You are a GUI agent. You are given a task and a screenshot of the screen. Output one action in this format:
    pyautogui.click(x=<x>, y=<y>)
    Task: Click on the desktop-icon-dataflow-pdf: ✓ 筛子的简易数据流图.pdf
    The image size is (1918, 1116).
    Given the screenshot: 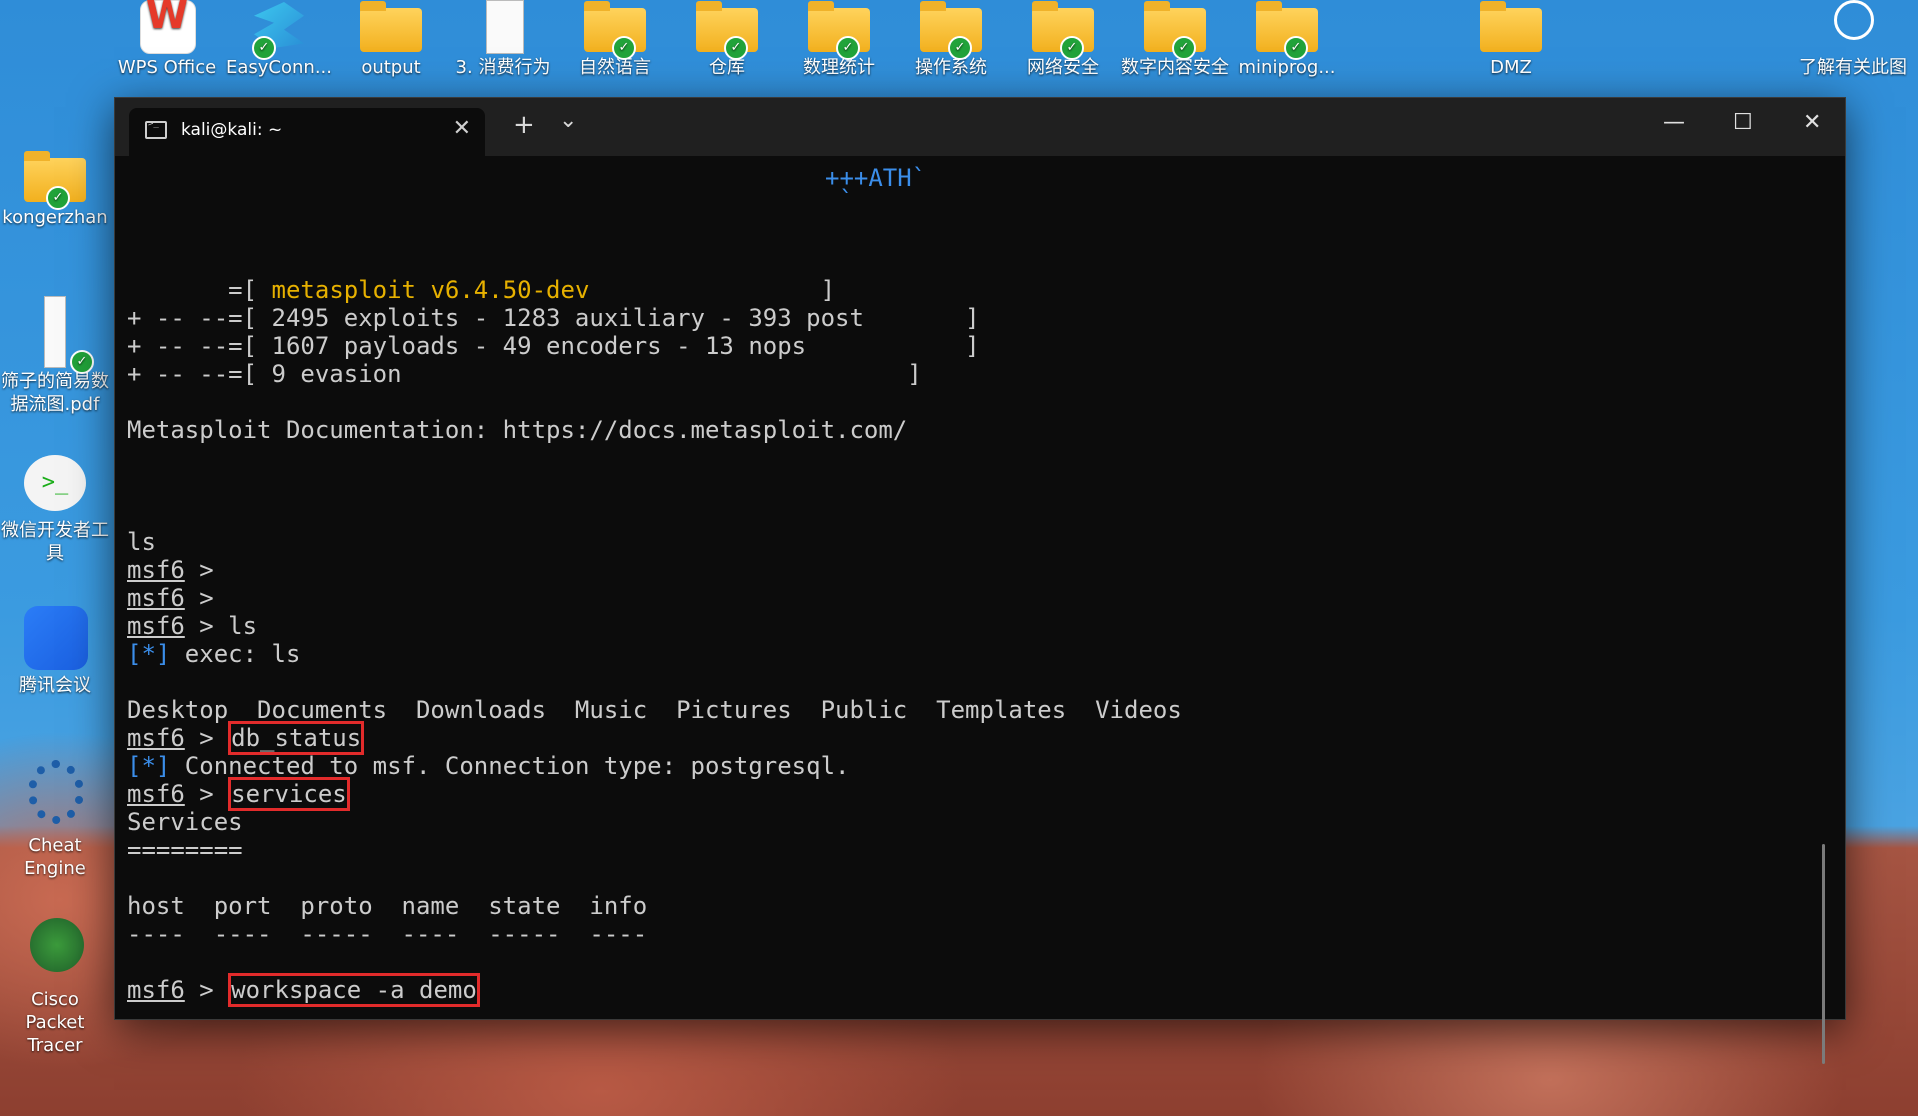 What is the action you would take?
    pyautogui.click(x=57, y=356)
    